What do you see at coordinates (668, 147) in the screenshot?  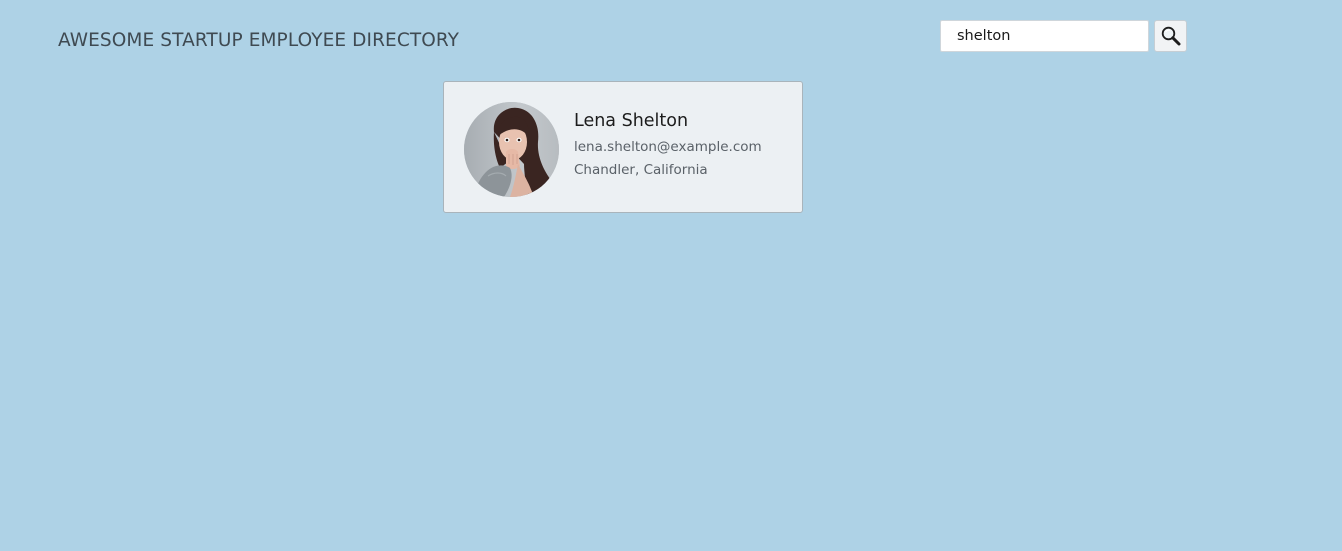 I see `employee-email: lena.shelton@example.com` at bounding box center [668, 147].